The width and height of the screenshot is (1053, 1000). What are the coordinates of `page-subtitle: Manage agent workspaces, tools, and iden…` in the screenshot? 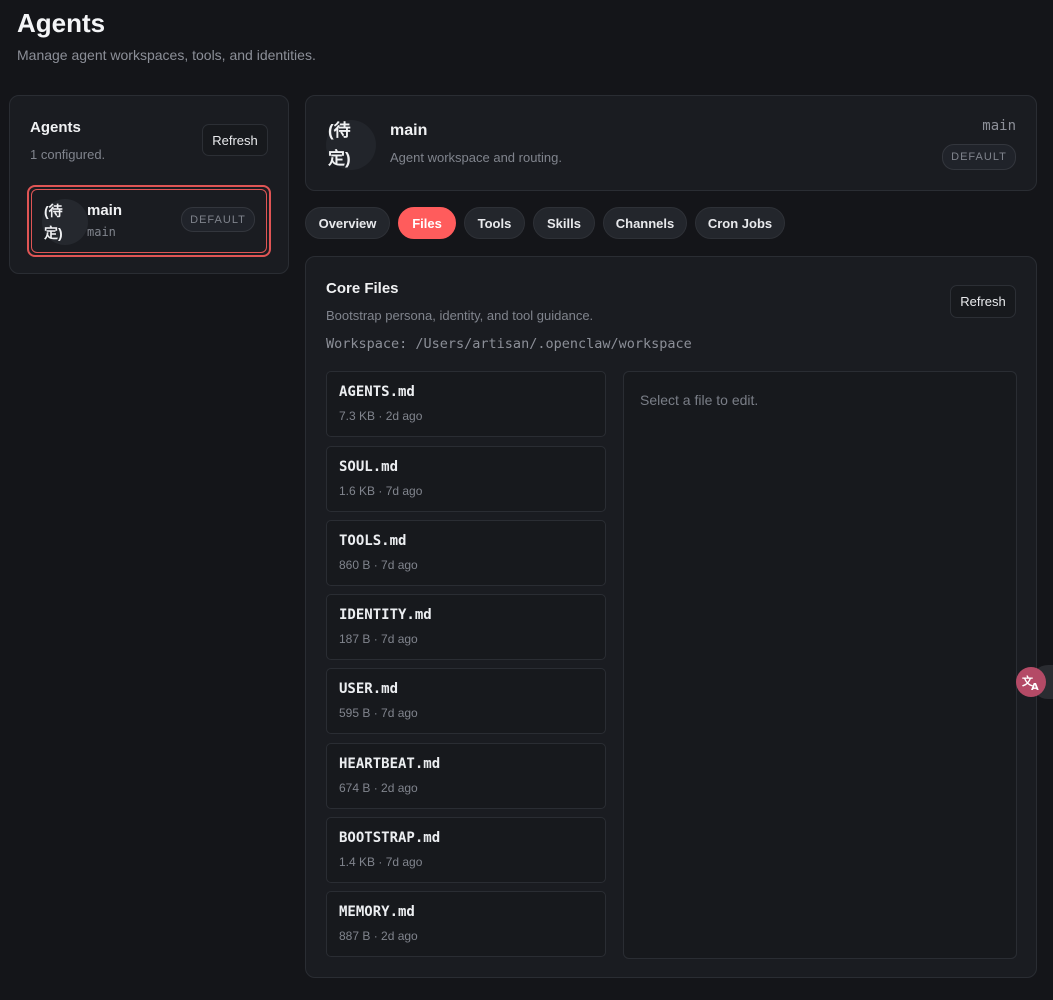 It's located at (166, 55).